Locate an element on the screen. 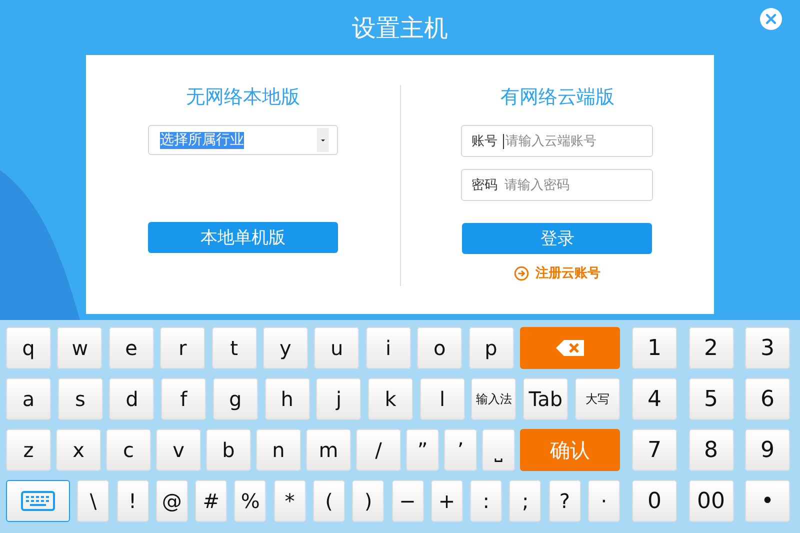 The image size is (800, 533). keyboard-key: ! is located at coordinates (132, 501).